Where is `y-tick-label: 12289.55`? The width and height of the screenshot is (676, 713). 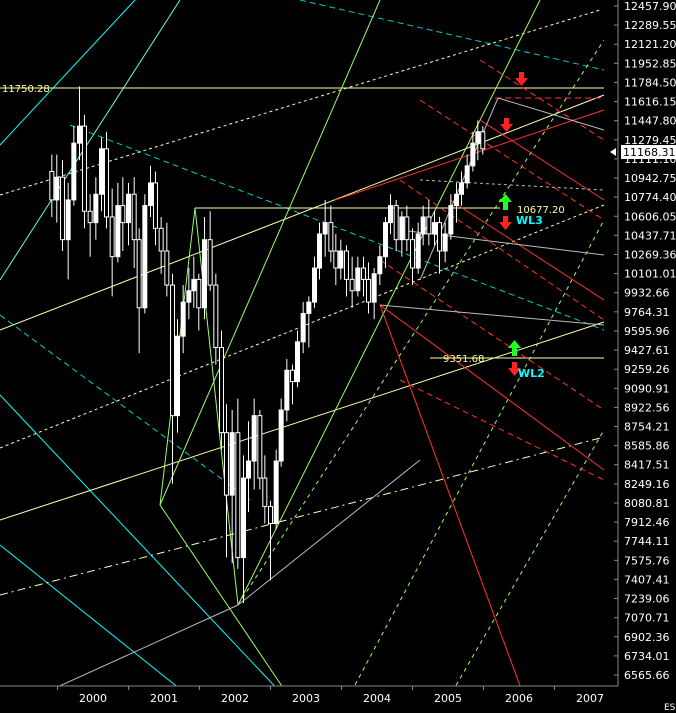
y-tick-label: 12289.55 is located at coordinates (650, 25).